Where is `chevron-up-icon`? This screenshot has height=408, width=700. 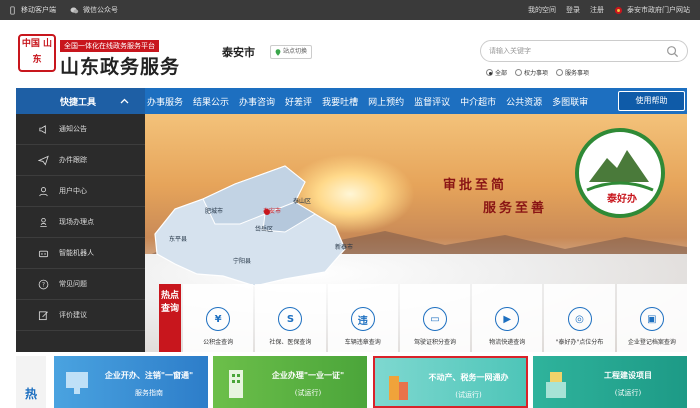
chevron-up-icon is located at coordinates (124, 101).